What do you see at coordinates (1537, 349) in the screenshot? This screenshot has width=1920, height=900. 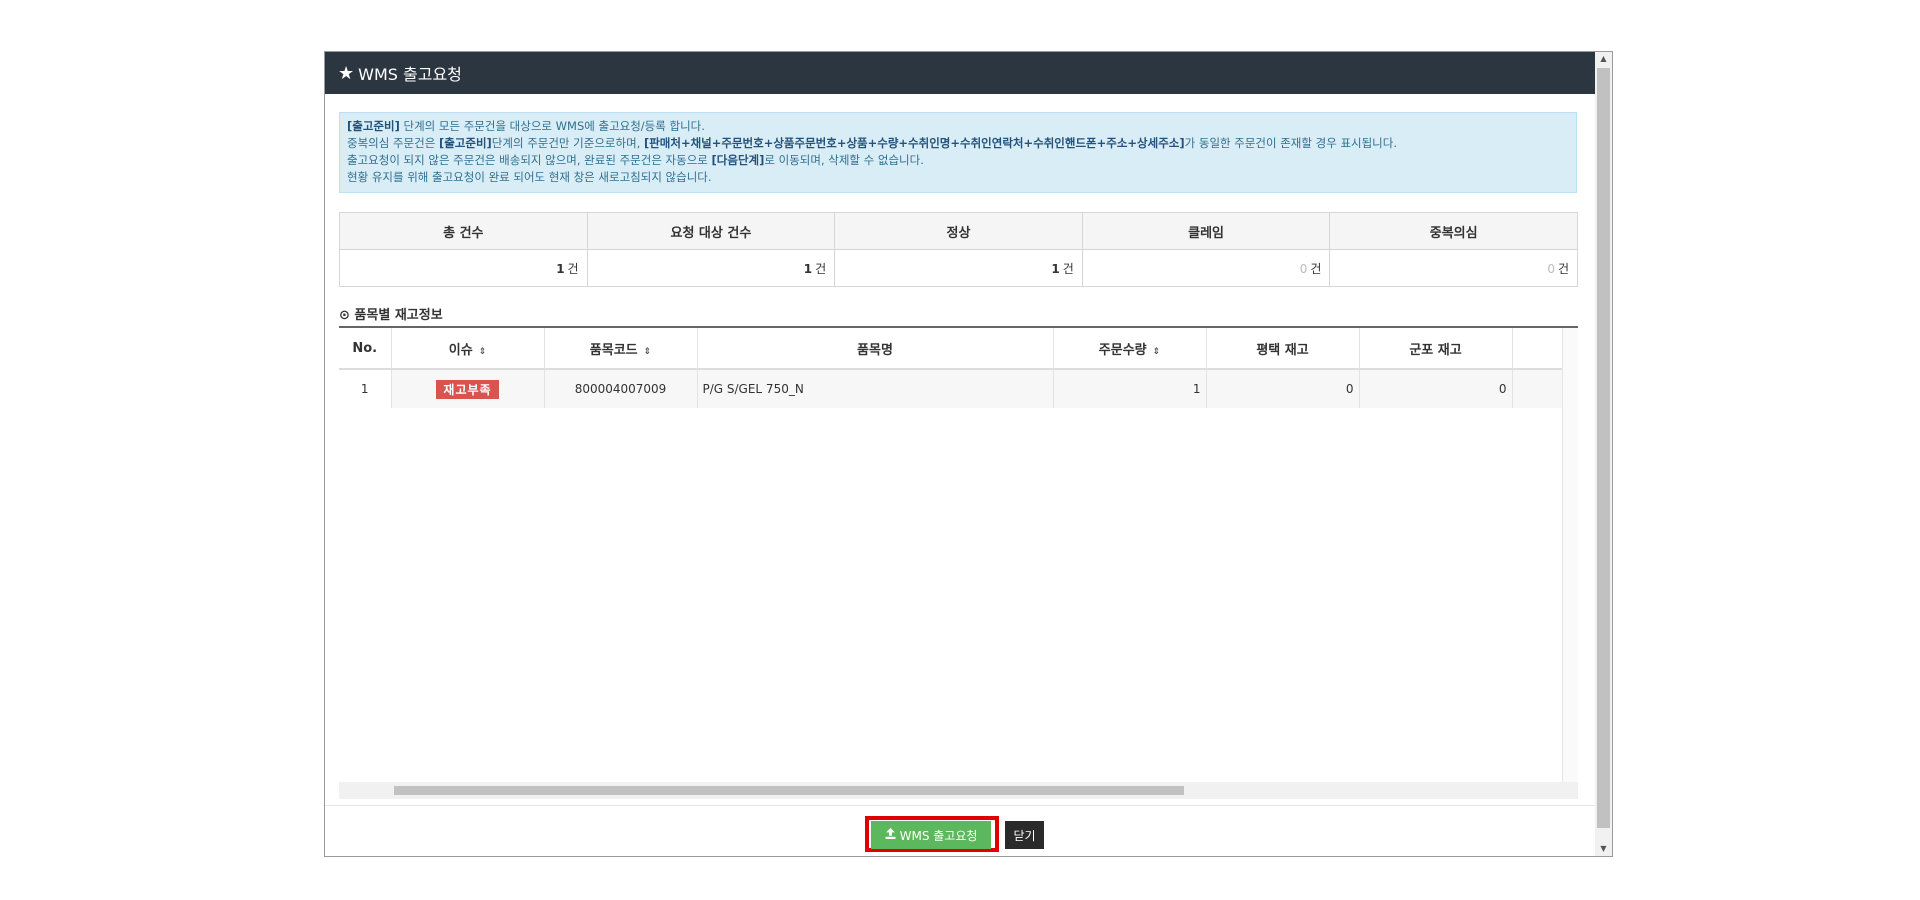 I see `col-header-extra: 동` at bounding box center [1537, 349].